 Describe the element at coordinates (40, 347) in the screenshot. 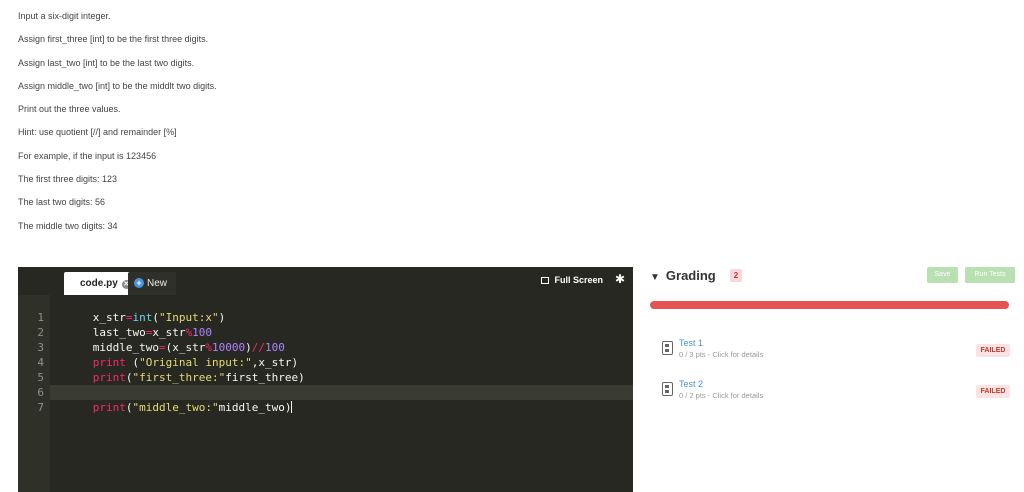

I see `line-number: 3` at that location.